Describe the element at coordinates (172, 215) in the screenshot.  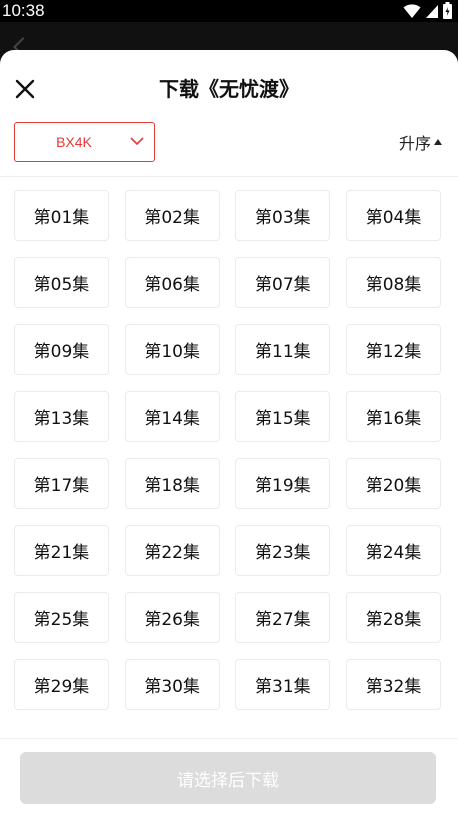
I see `episode-item: 第02集` at that location.